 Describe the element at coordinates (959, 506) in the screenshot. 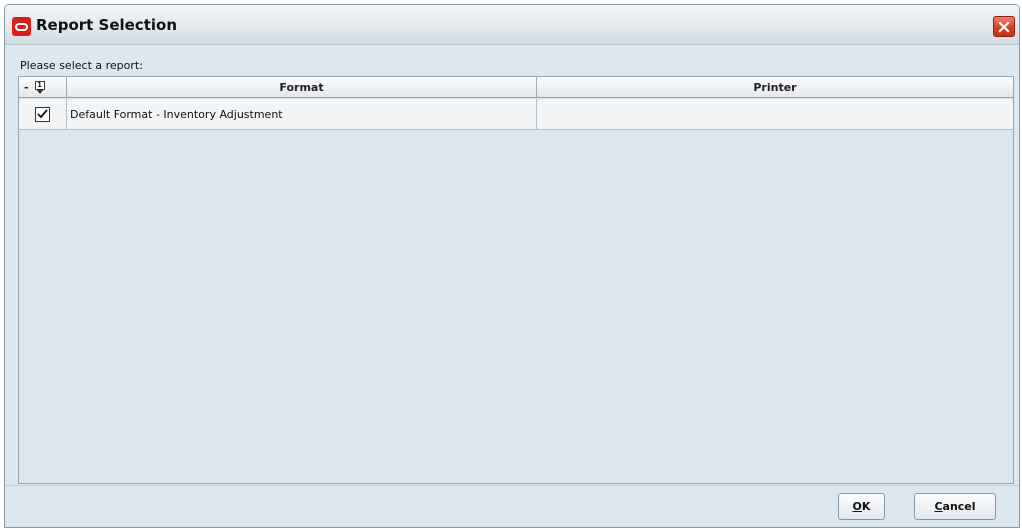

I see `cancel-label-rest: ancel` at that location.